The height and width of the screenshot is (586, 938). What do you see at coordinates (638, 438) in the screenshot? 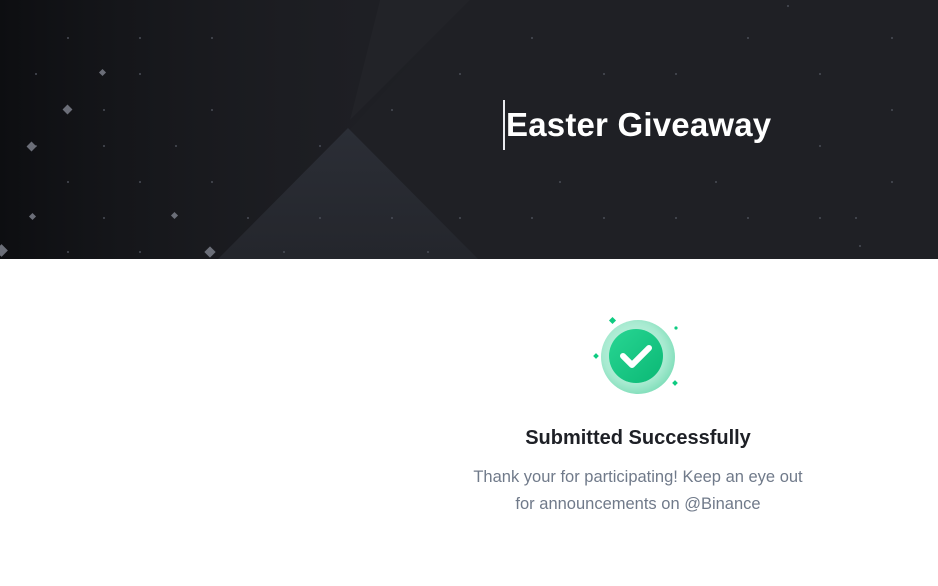
I see `success-title: Submitted Successfully` at bounding box center [638, 438].